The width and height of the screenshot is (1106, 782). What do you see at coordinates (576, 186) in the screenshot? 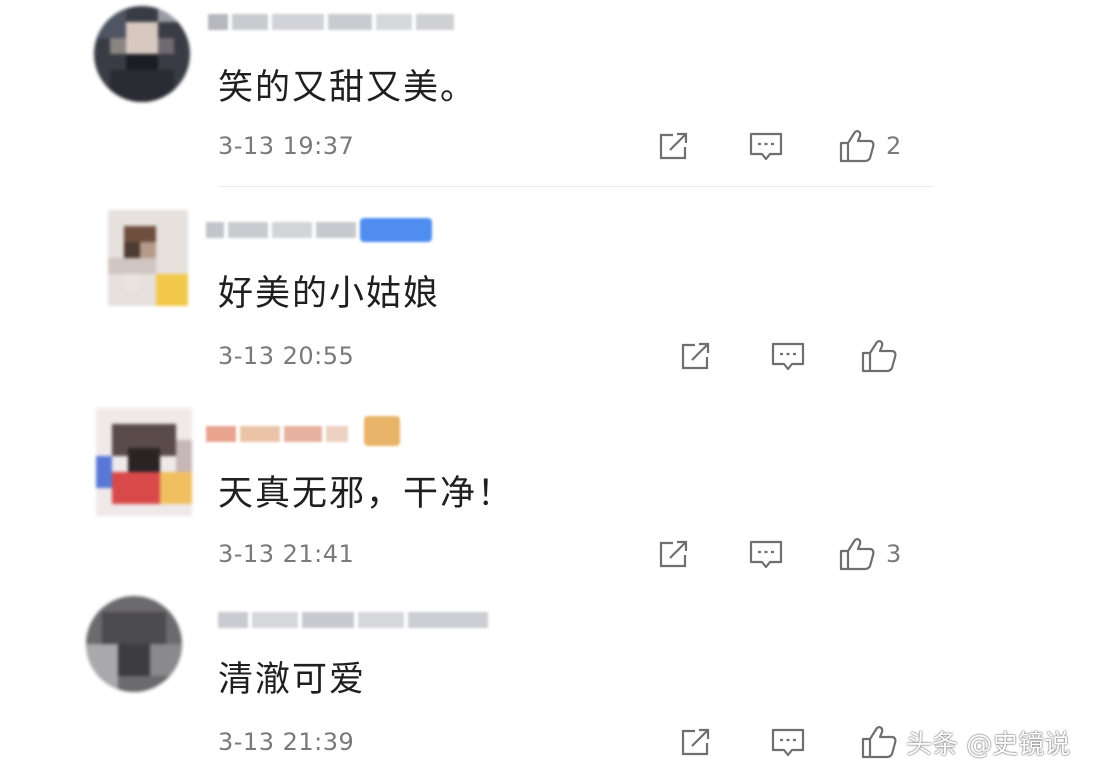
I see `divider` at bounding box center [576, 186].